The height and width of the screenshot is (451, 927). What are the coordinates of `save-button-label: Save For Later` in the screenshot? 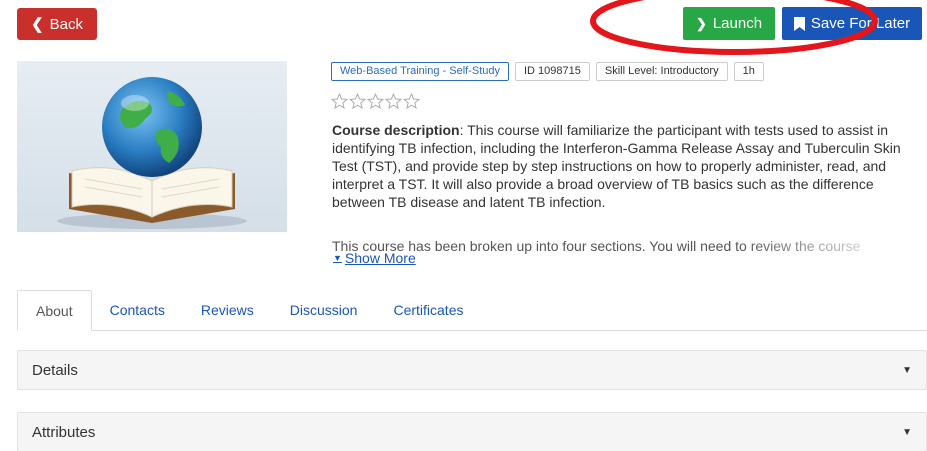 It's located at (860, 23).